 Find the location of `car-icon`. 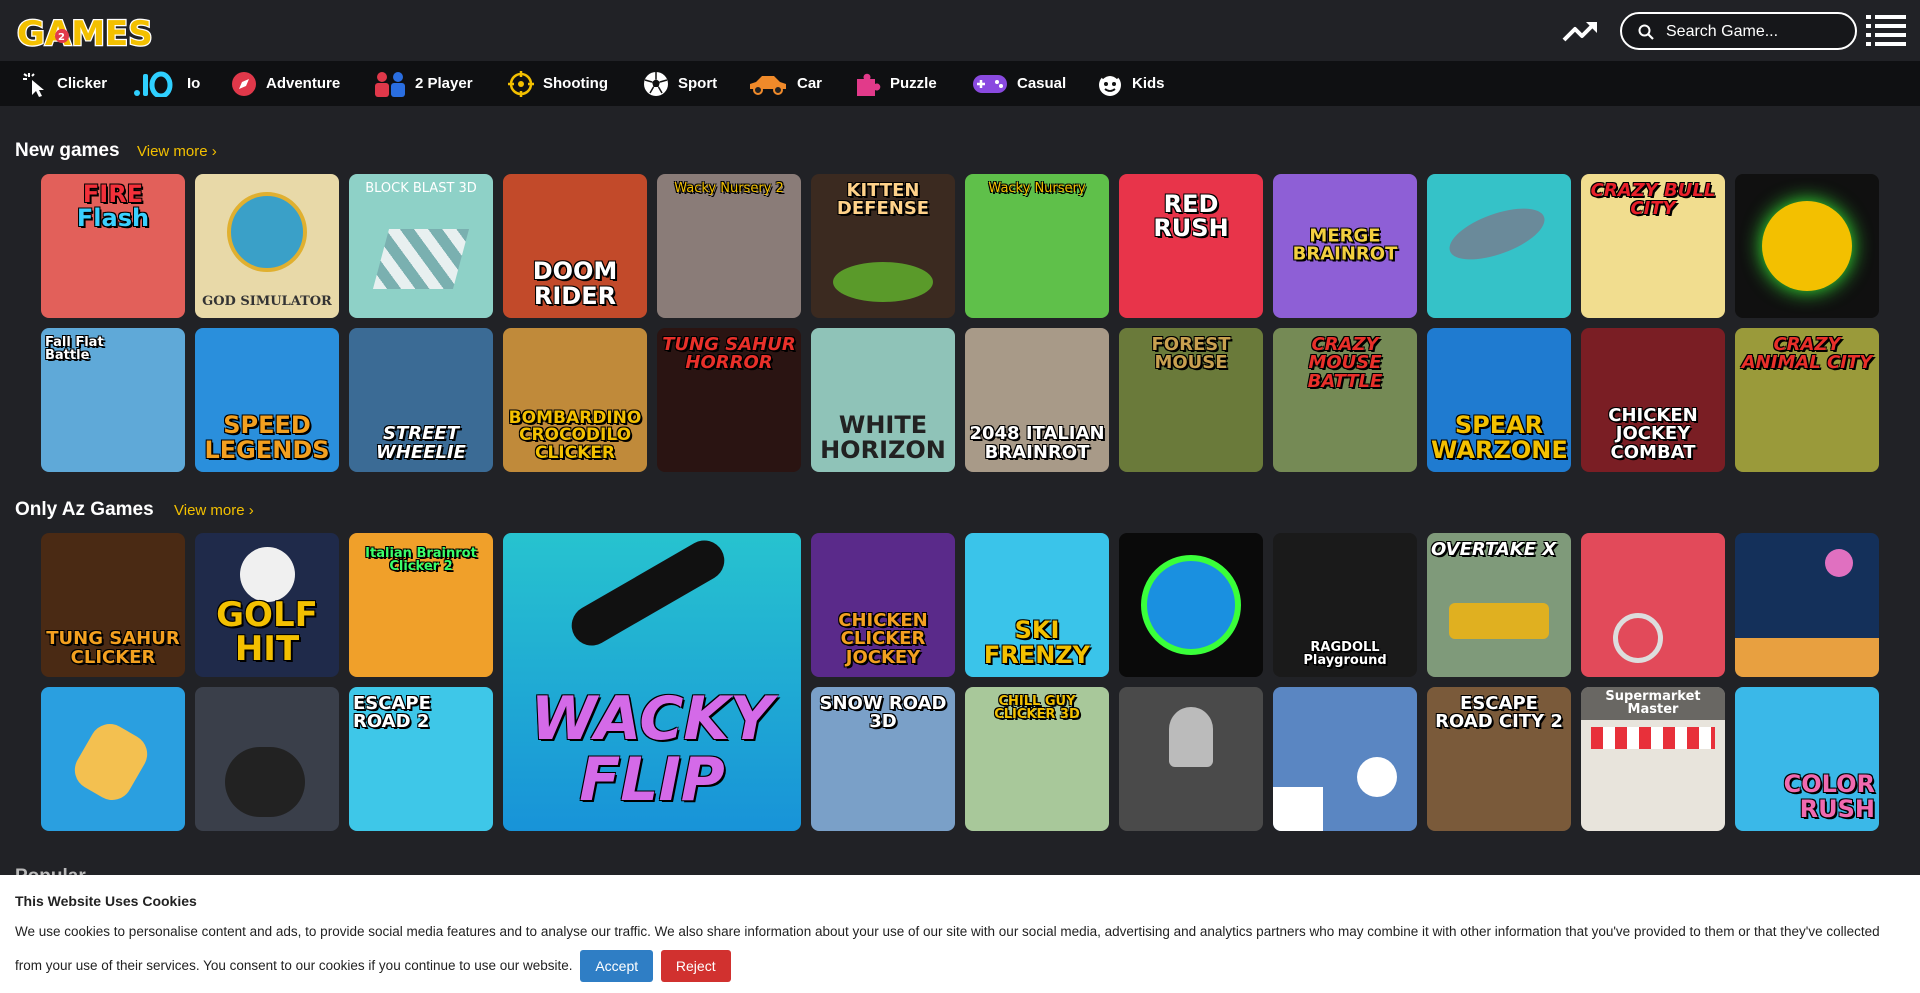

car-icon is located at coordinates (768, 85).